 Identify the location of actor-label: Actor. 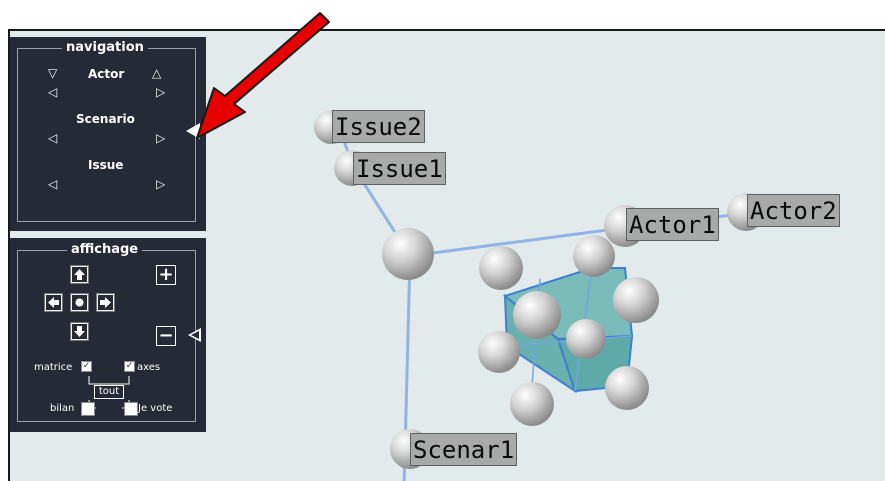
(106, 74).